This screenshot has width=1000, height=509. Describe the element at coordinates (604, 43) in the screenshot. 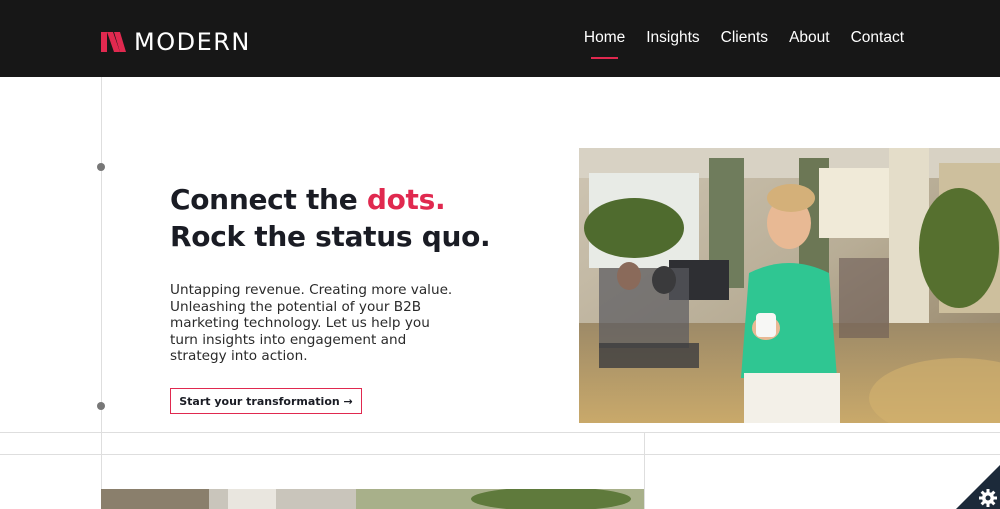

I see `nav-home: Home` at that location.